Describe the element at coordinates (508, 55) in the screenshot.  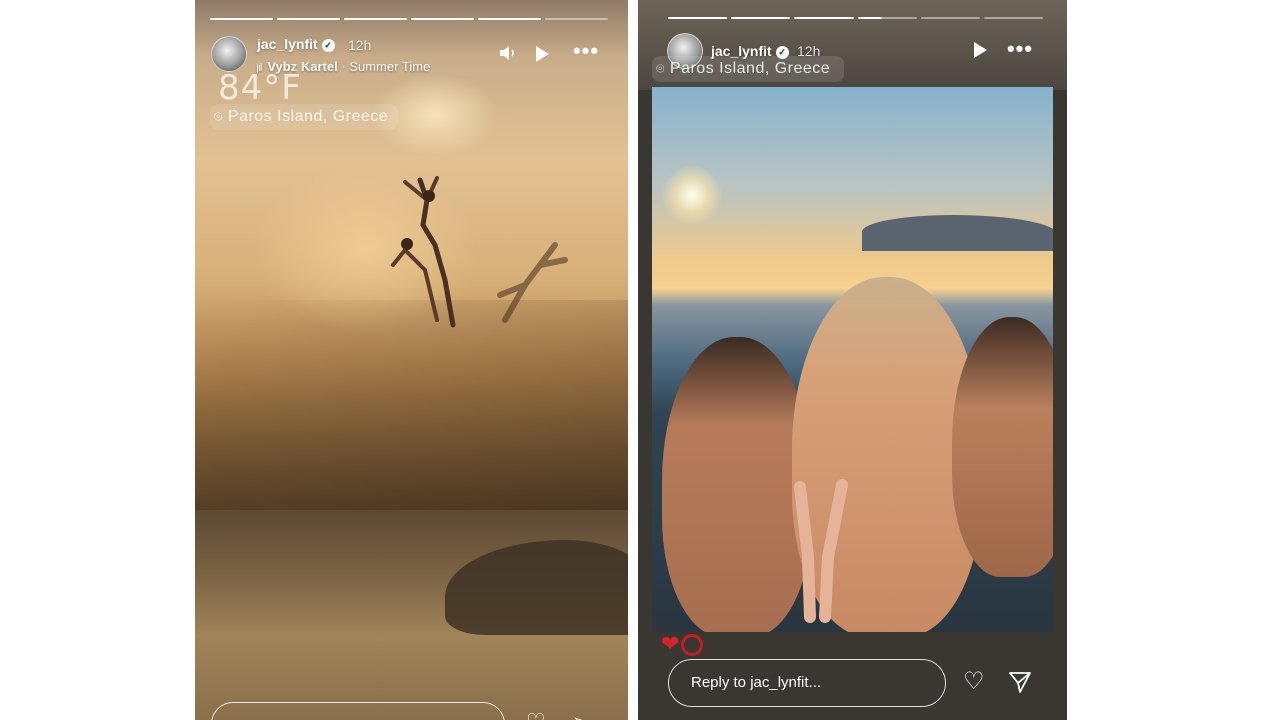
I see `speaker-icon` at that location.